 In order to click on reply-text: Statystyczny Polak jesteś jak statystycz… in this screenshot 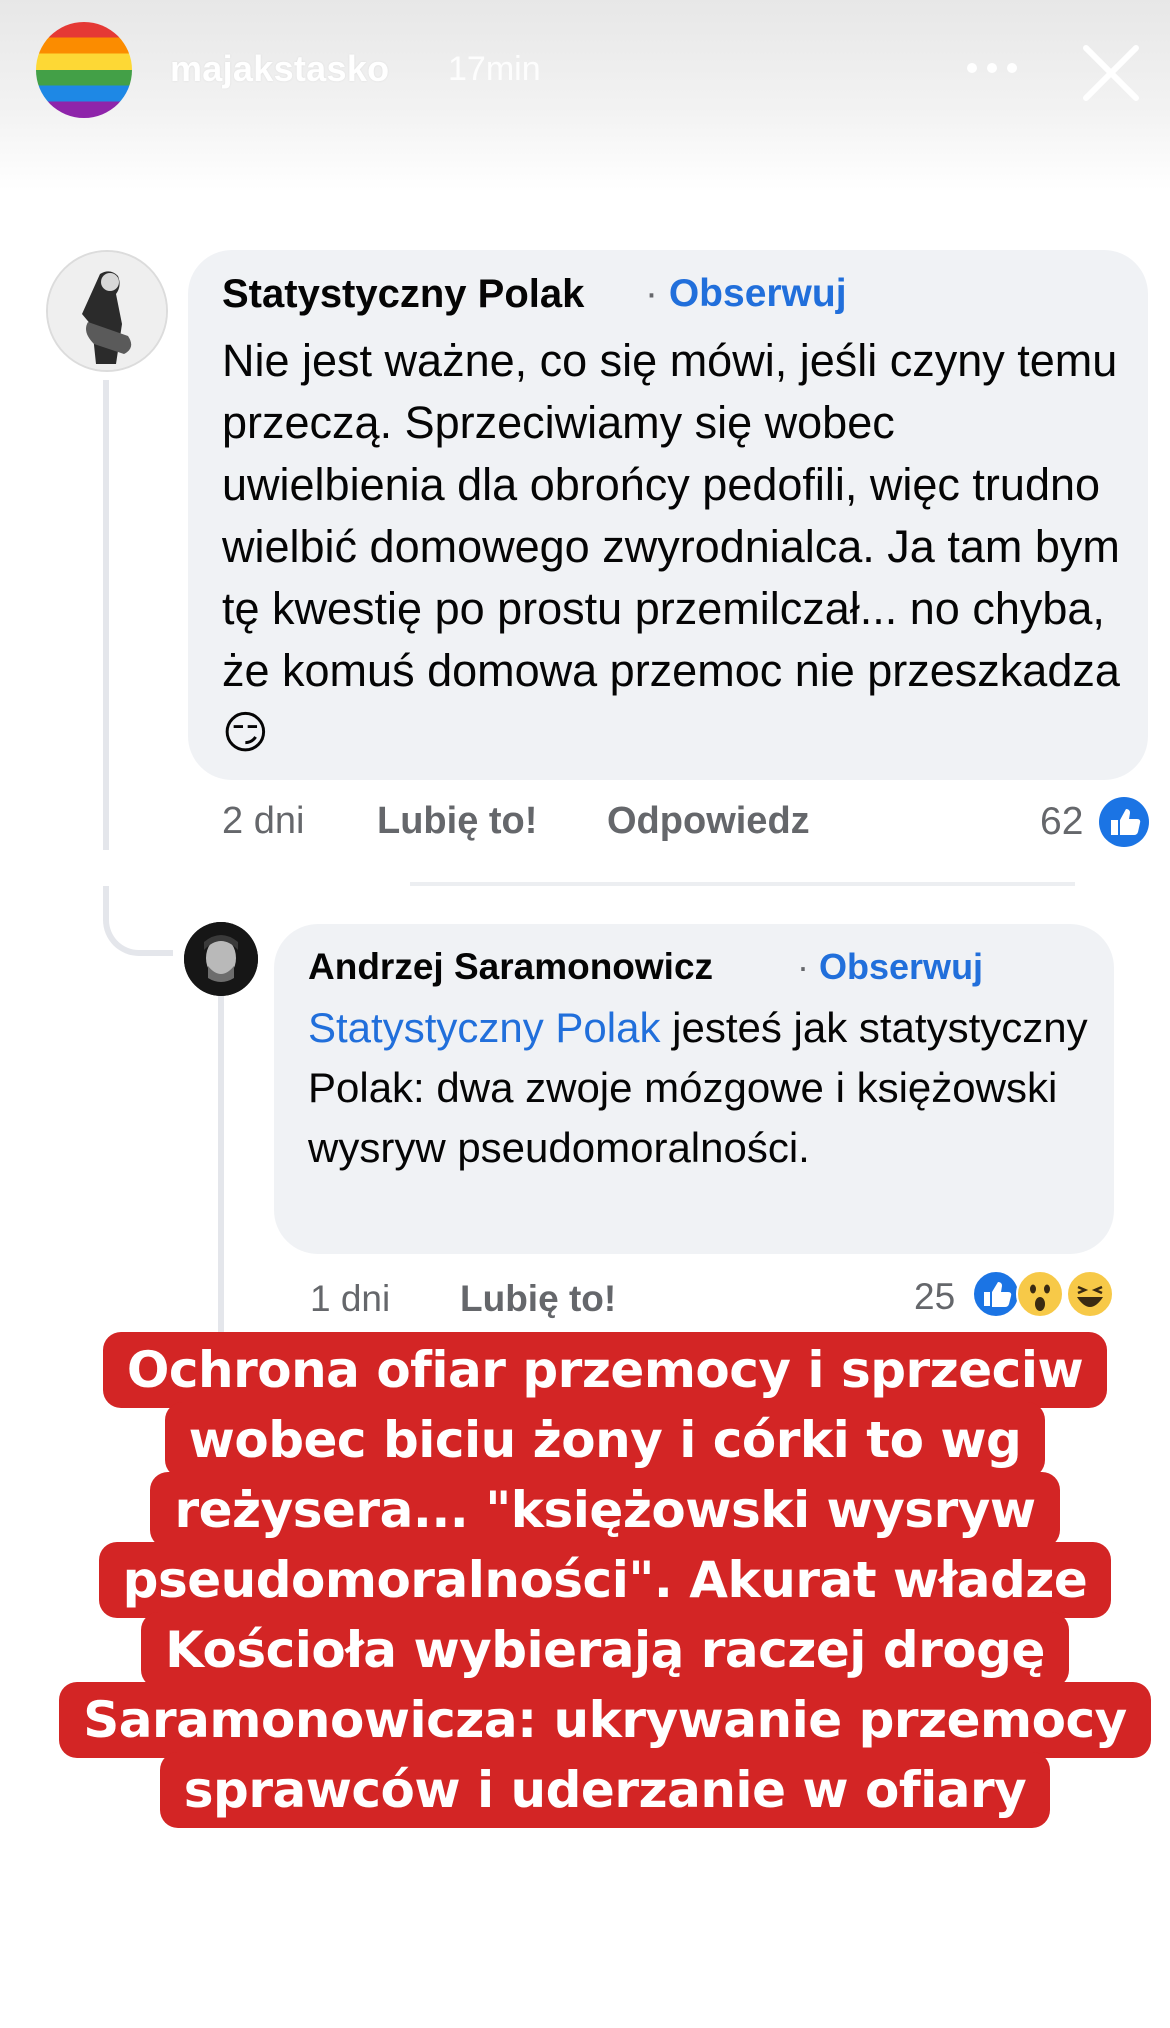, I will do `click(698, 1088)`.